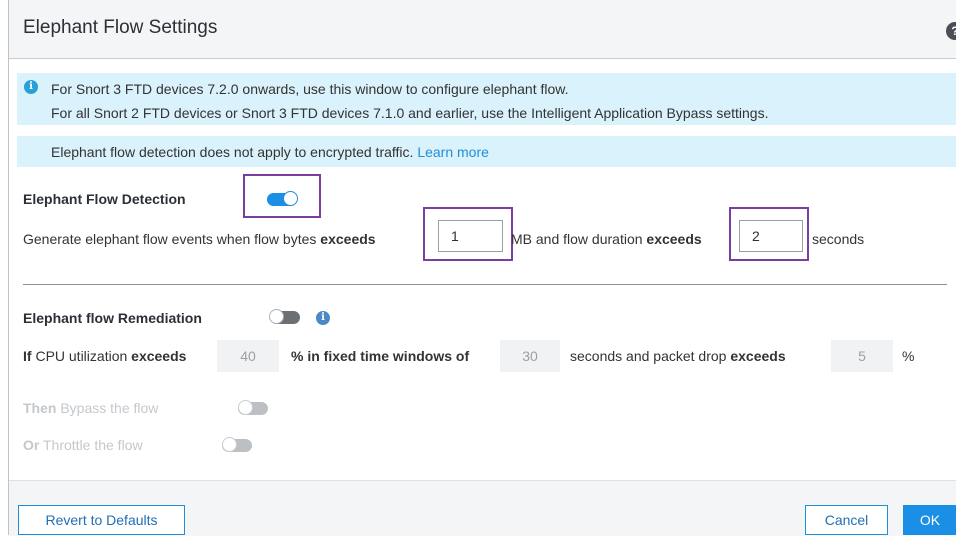 Image resolution: width=956 pixels, height=536 pixels. What do you see at coordinates (530, 356) in the screenshot?
I see `time-window-input: 30` at bounding box center [530, 356].